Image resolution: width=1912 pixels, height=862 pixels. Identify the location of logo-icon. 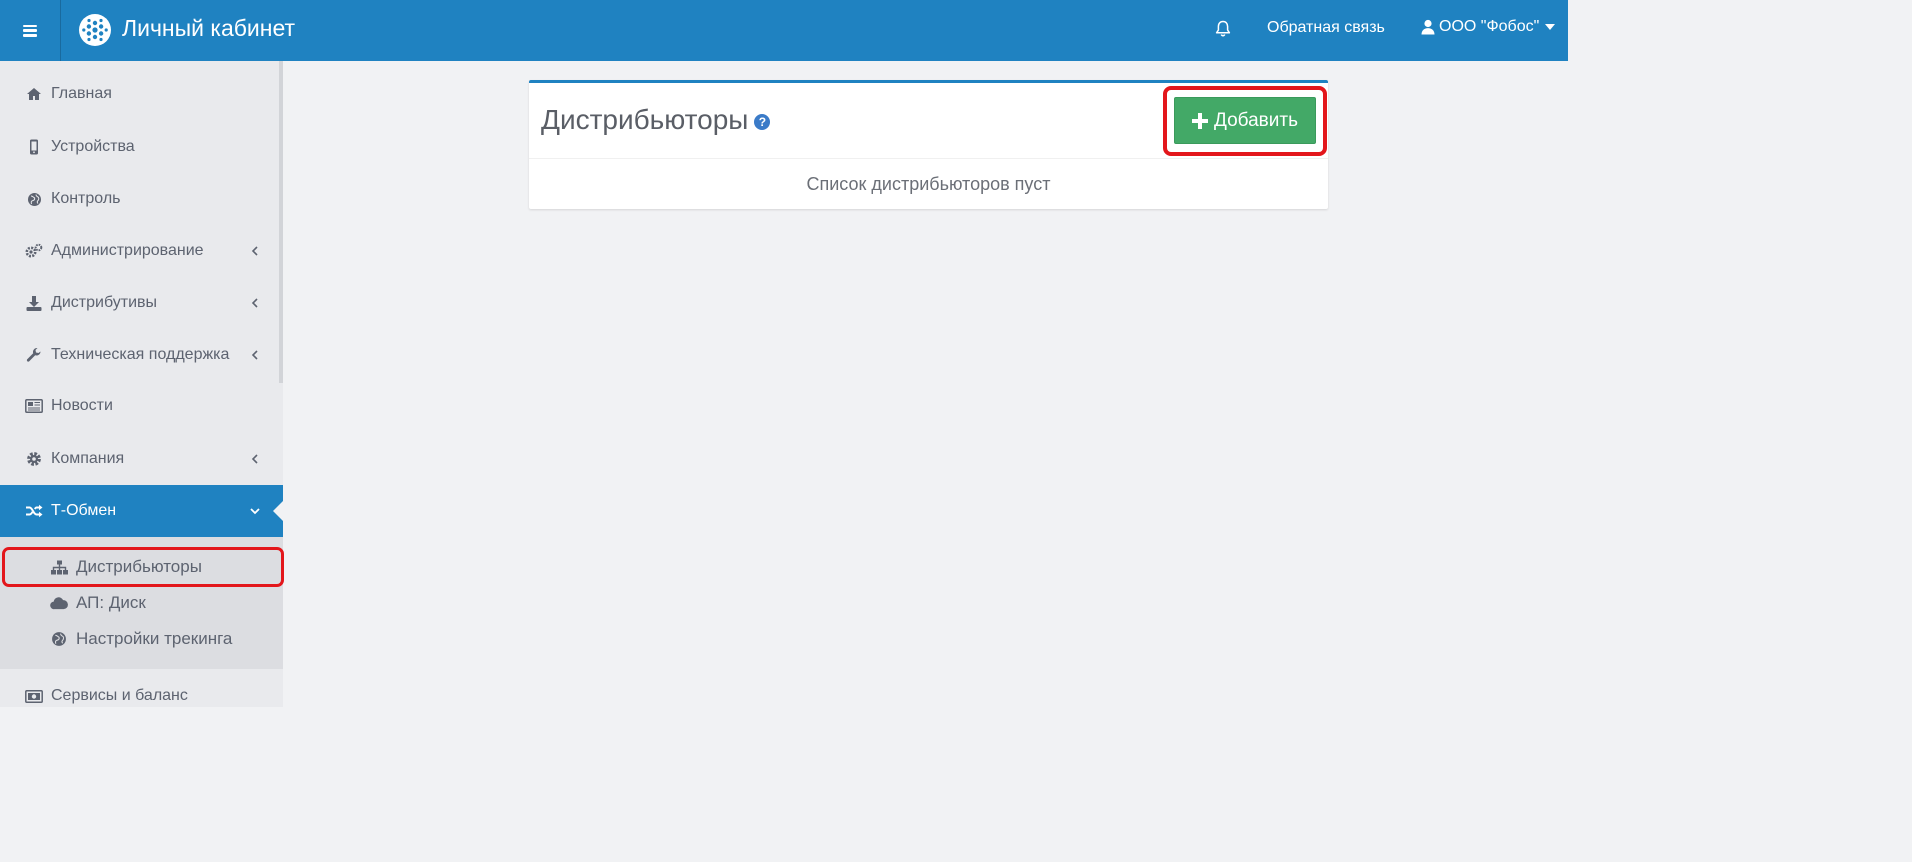
(95, 30).